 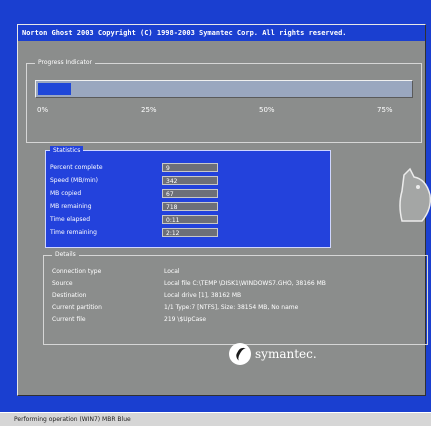 What do you see at coordinates (77, 307) in the screenshot?
I see `detail-key: Current partition` at bounding box center [77, 307].